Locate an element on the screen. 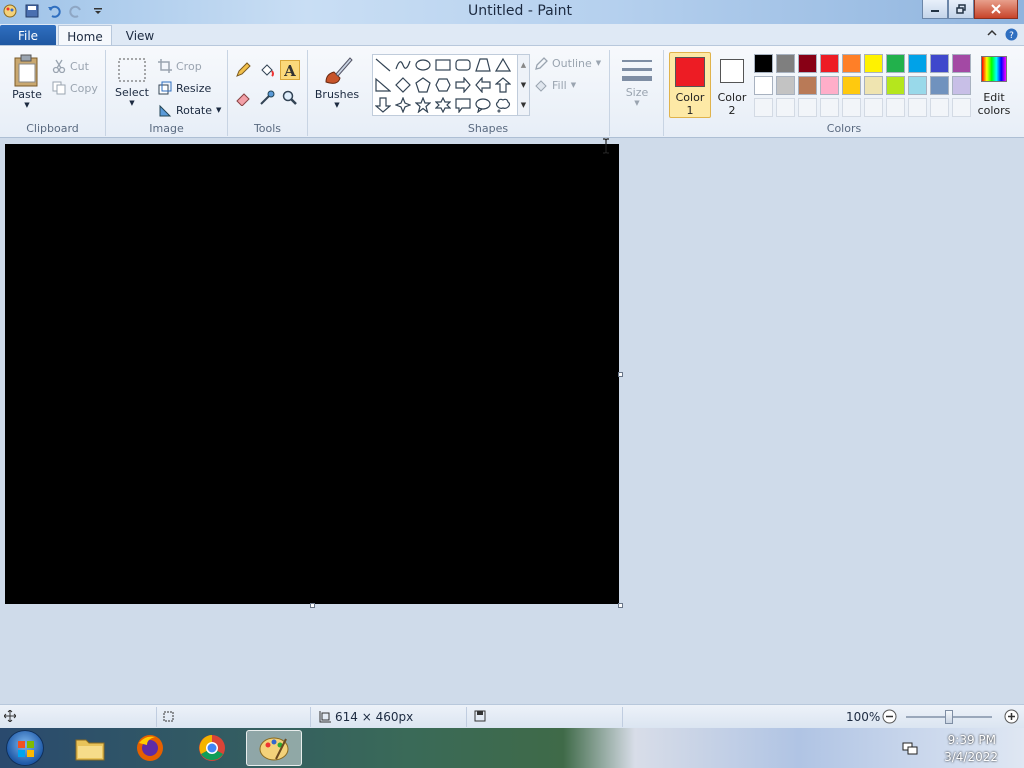  text-tool: A is located at coordinates (290, 70).